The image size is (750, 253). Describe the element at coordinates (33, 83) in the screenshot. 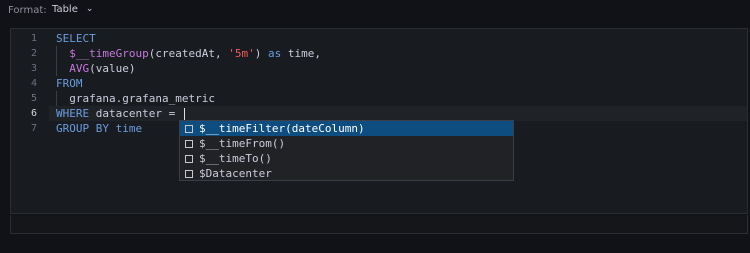

I see `line-number: 4` at that location.